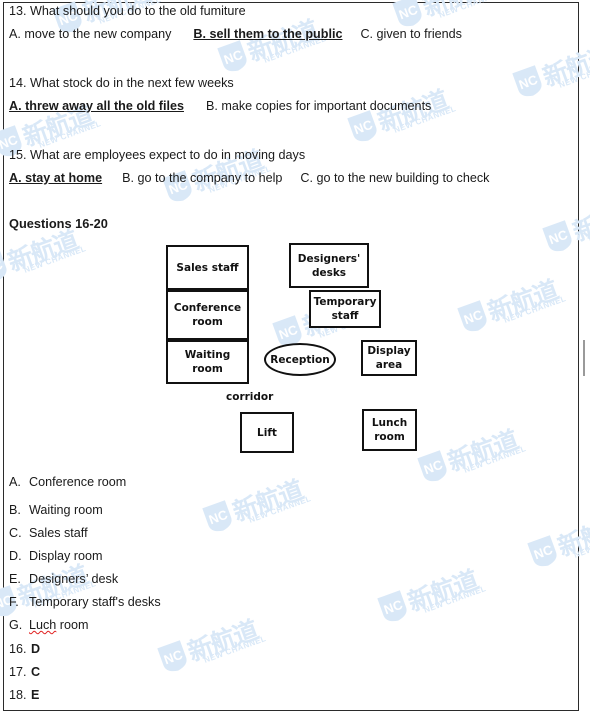 This screenshot has height=715, width=590. What do you see at coordinates (394, 178) in the screenshot?
I see `question-15-option-c: C. go to the new building to check` at bounding box center [394, 178].